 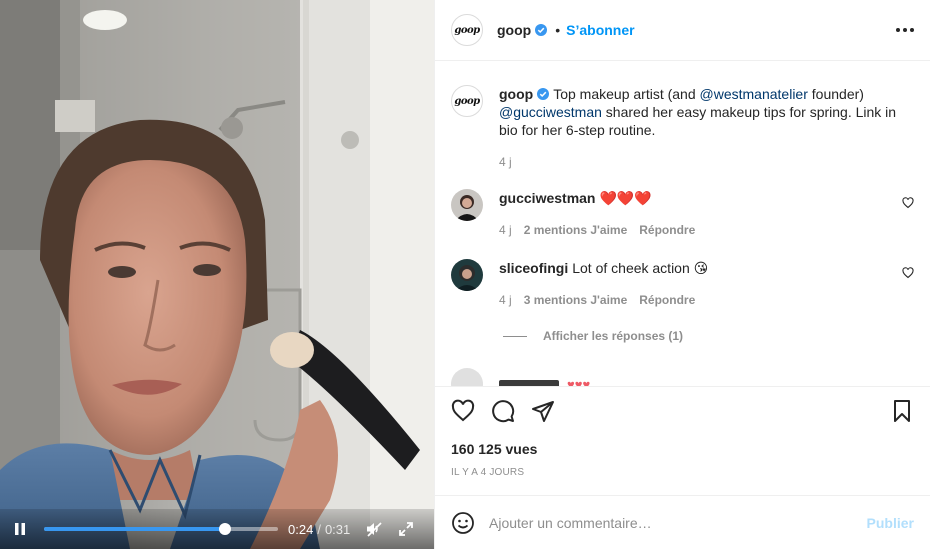 I want to click on avatar-logo-text: goop, so click(x=467, y=30).